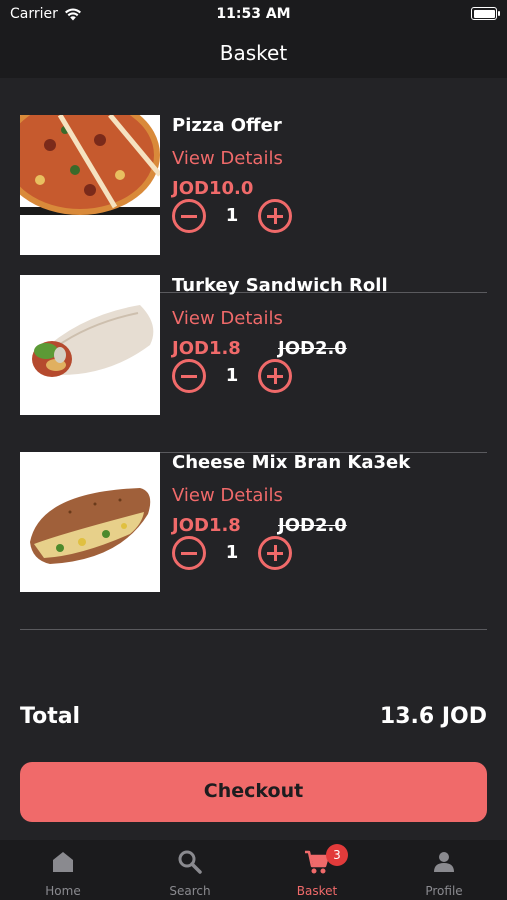 Image resolution: width=507 pixels, height=900 pixels. What do you see at coordinates (485, 13) in the screenshot?
I see `battery-icon` at bounding box center [485, 13].